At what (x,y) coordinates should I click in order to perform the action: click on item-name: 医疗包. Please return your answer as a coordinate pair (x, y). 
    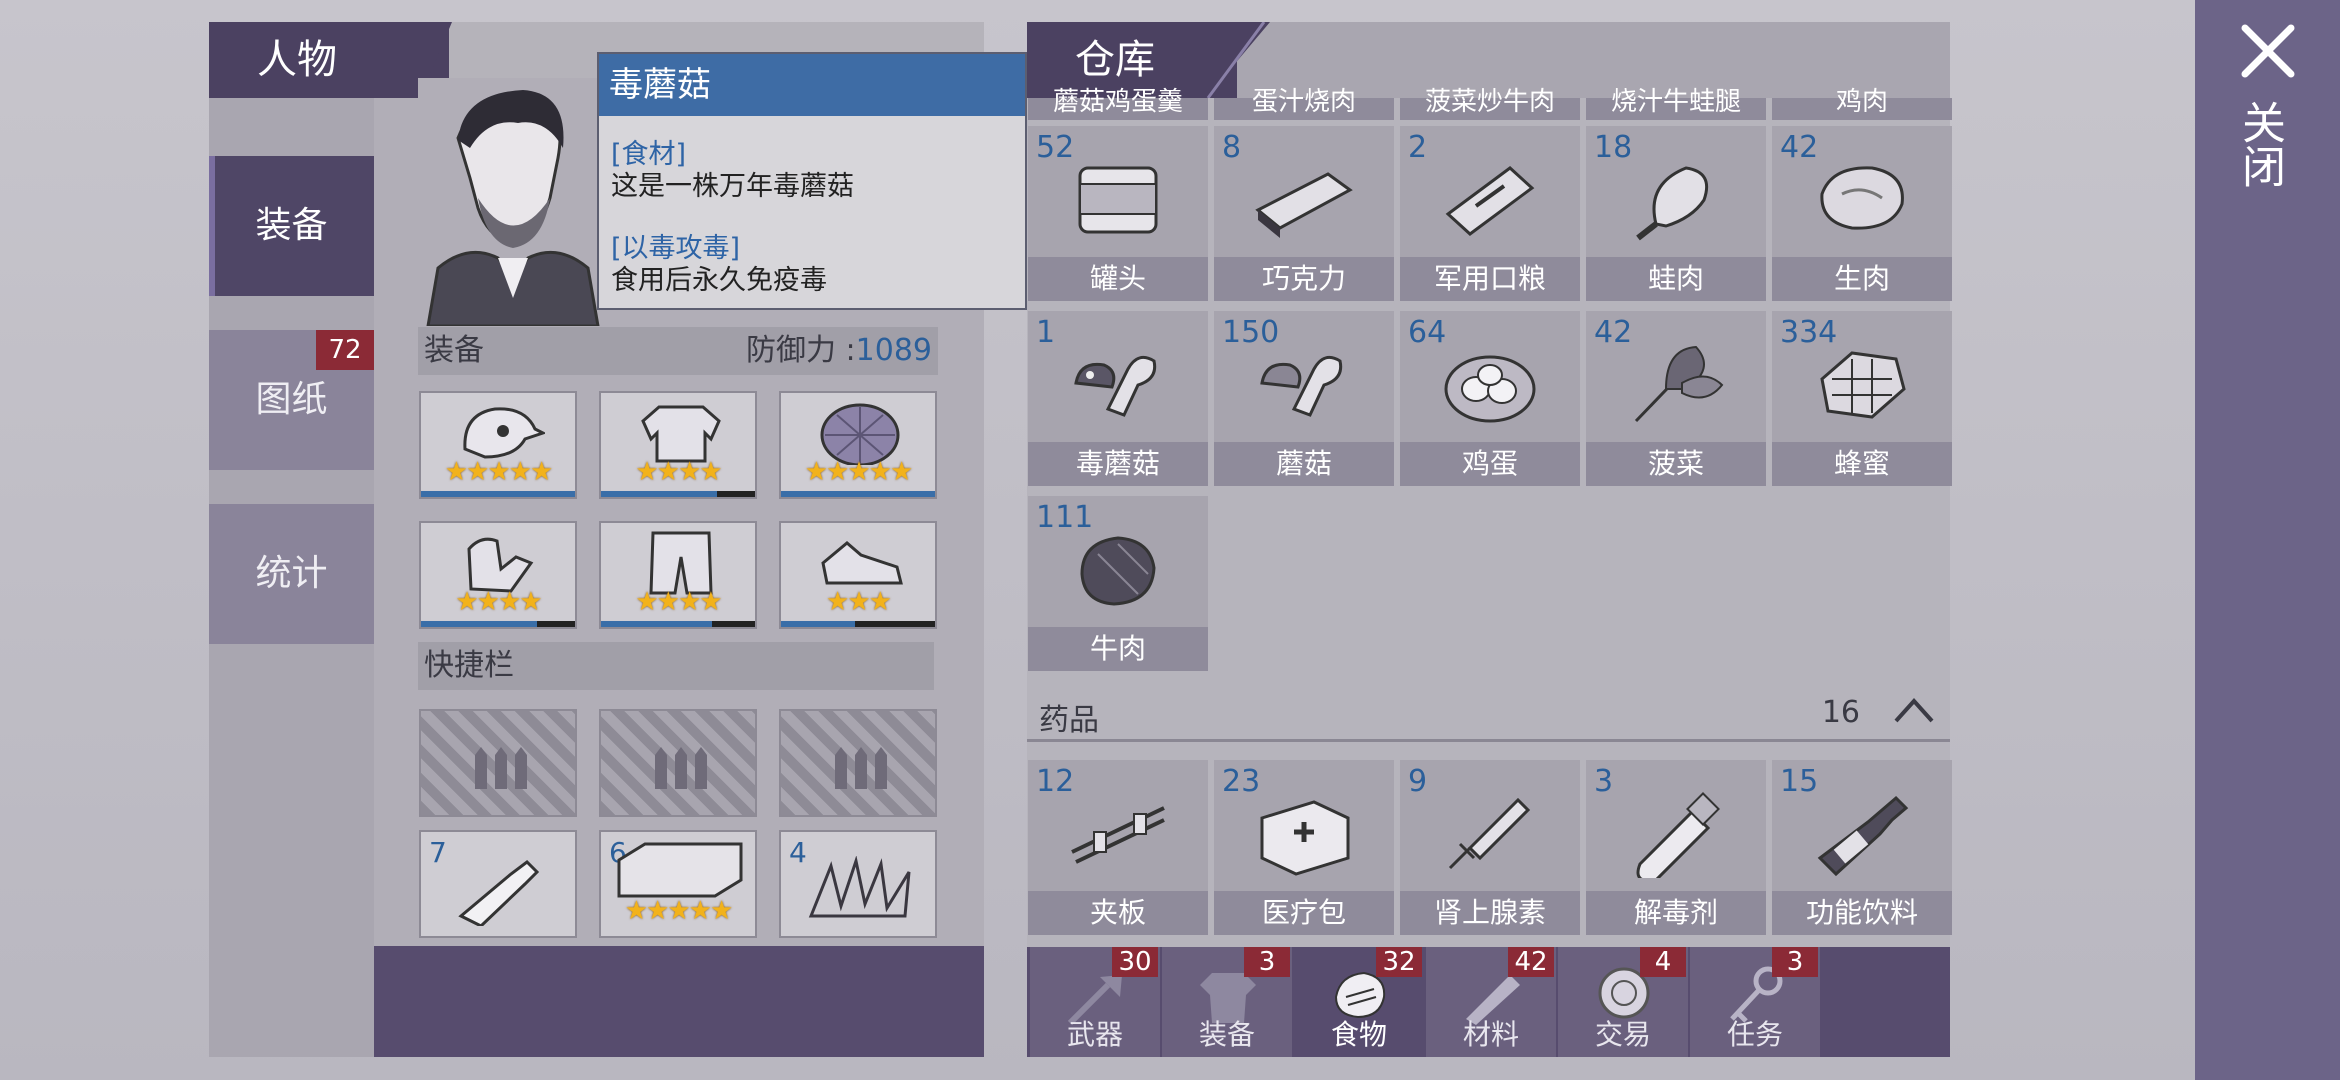
    Looking at the image, I should click on (1304, 913).